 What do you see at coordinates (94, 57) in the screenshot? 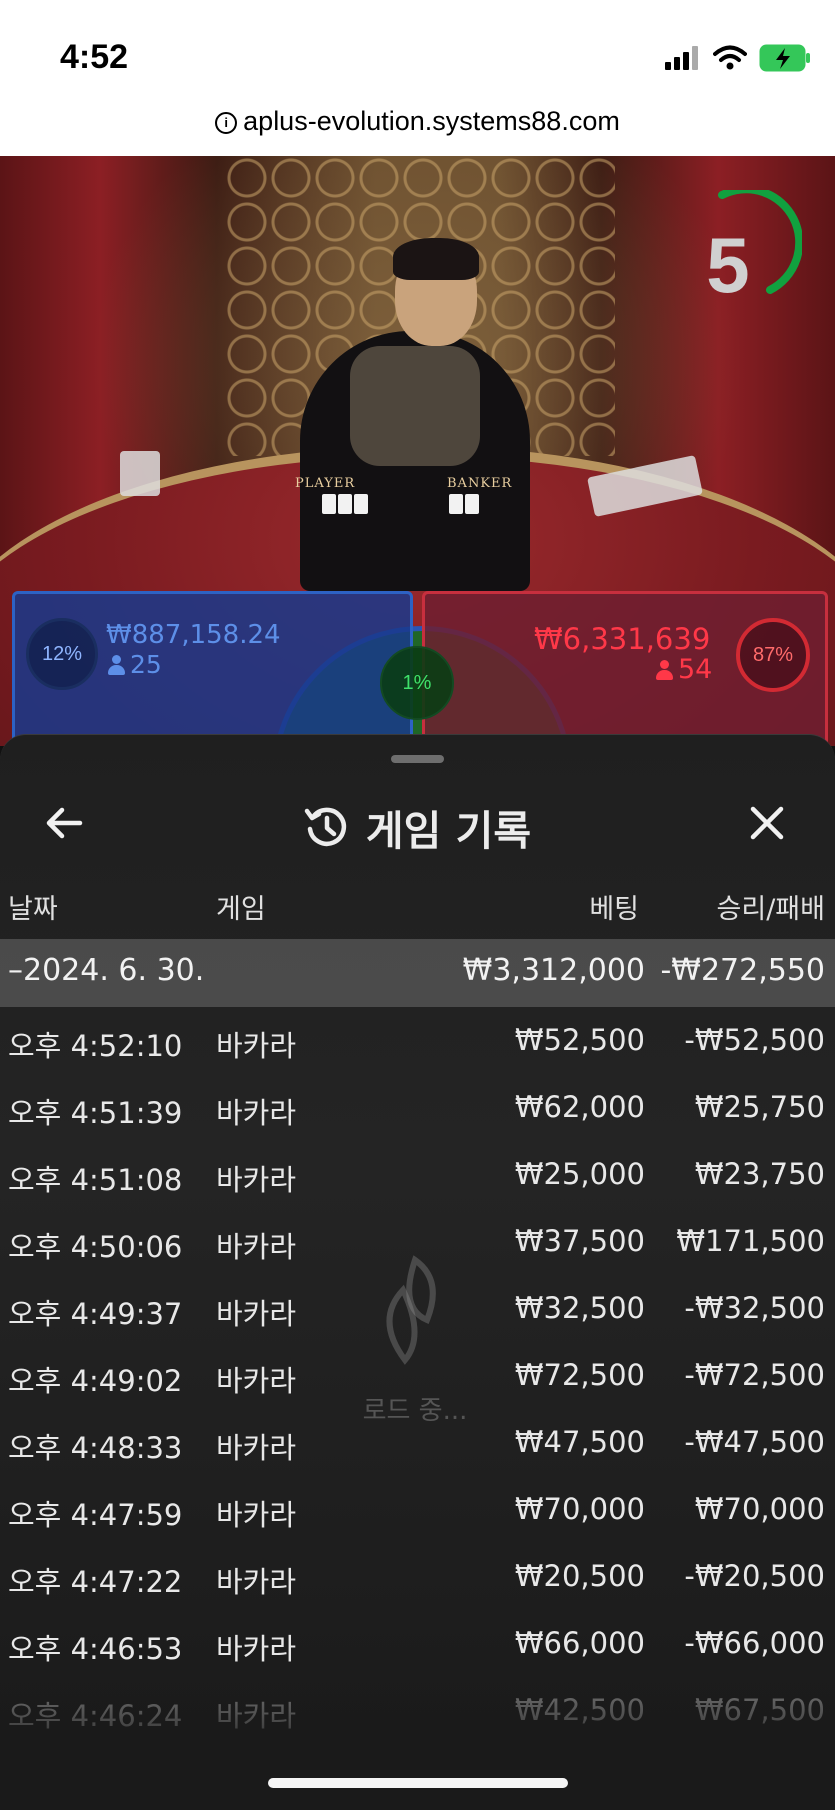
I see `status-time: 4:52` at bounding box center [94, 57].